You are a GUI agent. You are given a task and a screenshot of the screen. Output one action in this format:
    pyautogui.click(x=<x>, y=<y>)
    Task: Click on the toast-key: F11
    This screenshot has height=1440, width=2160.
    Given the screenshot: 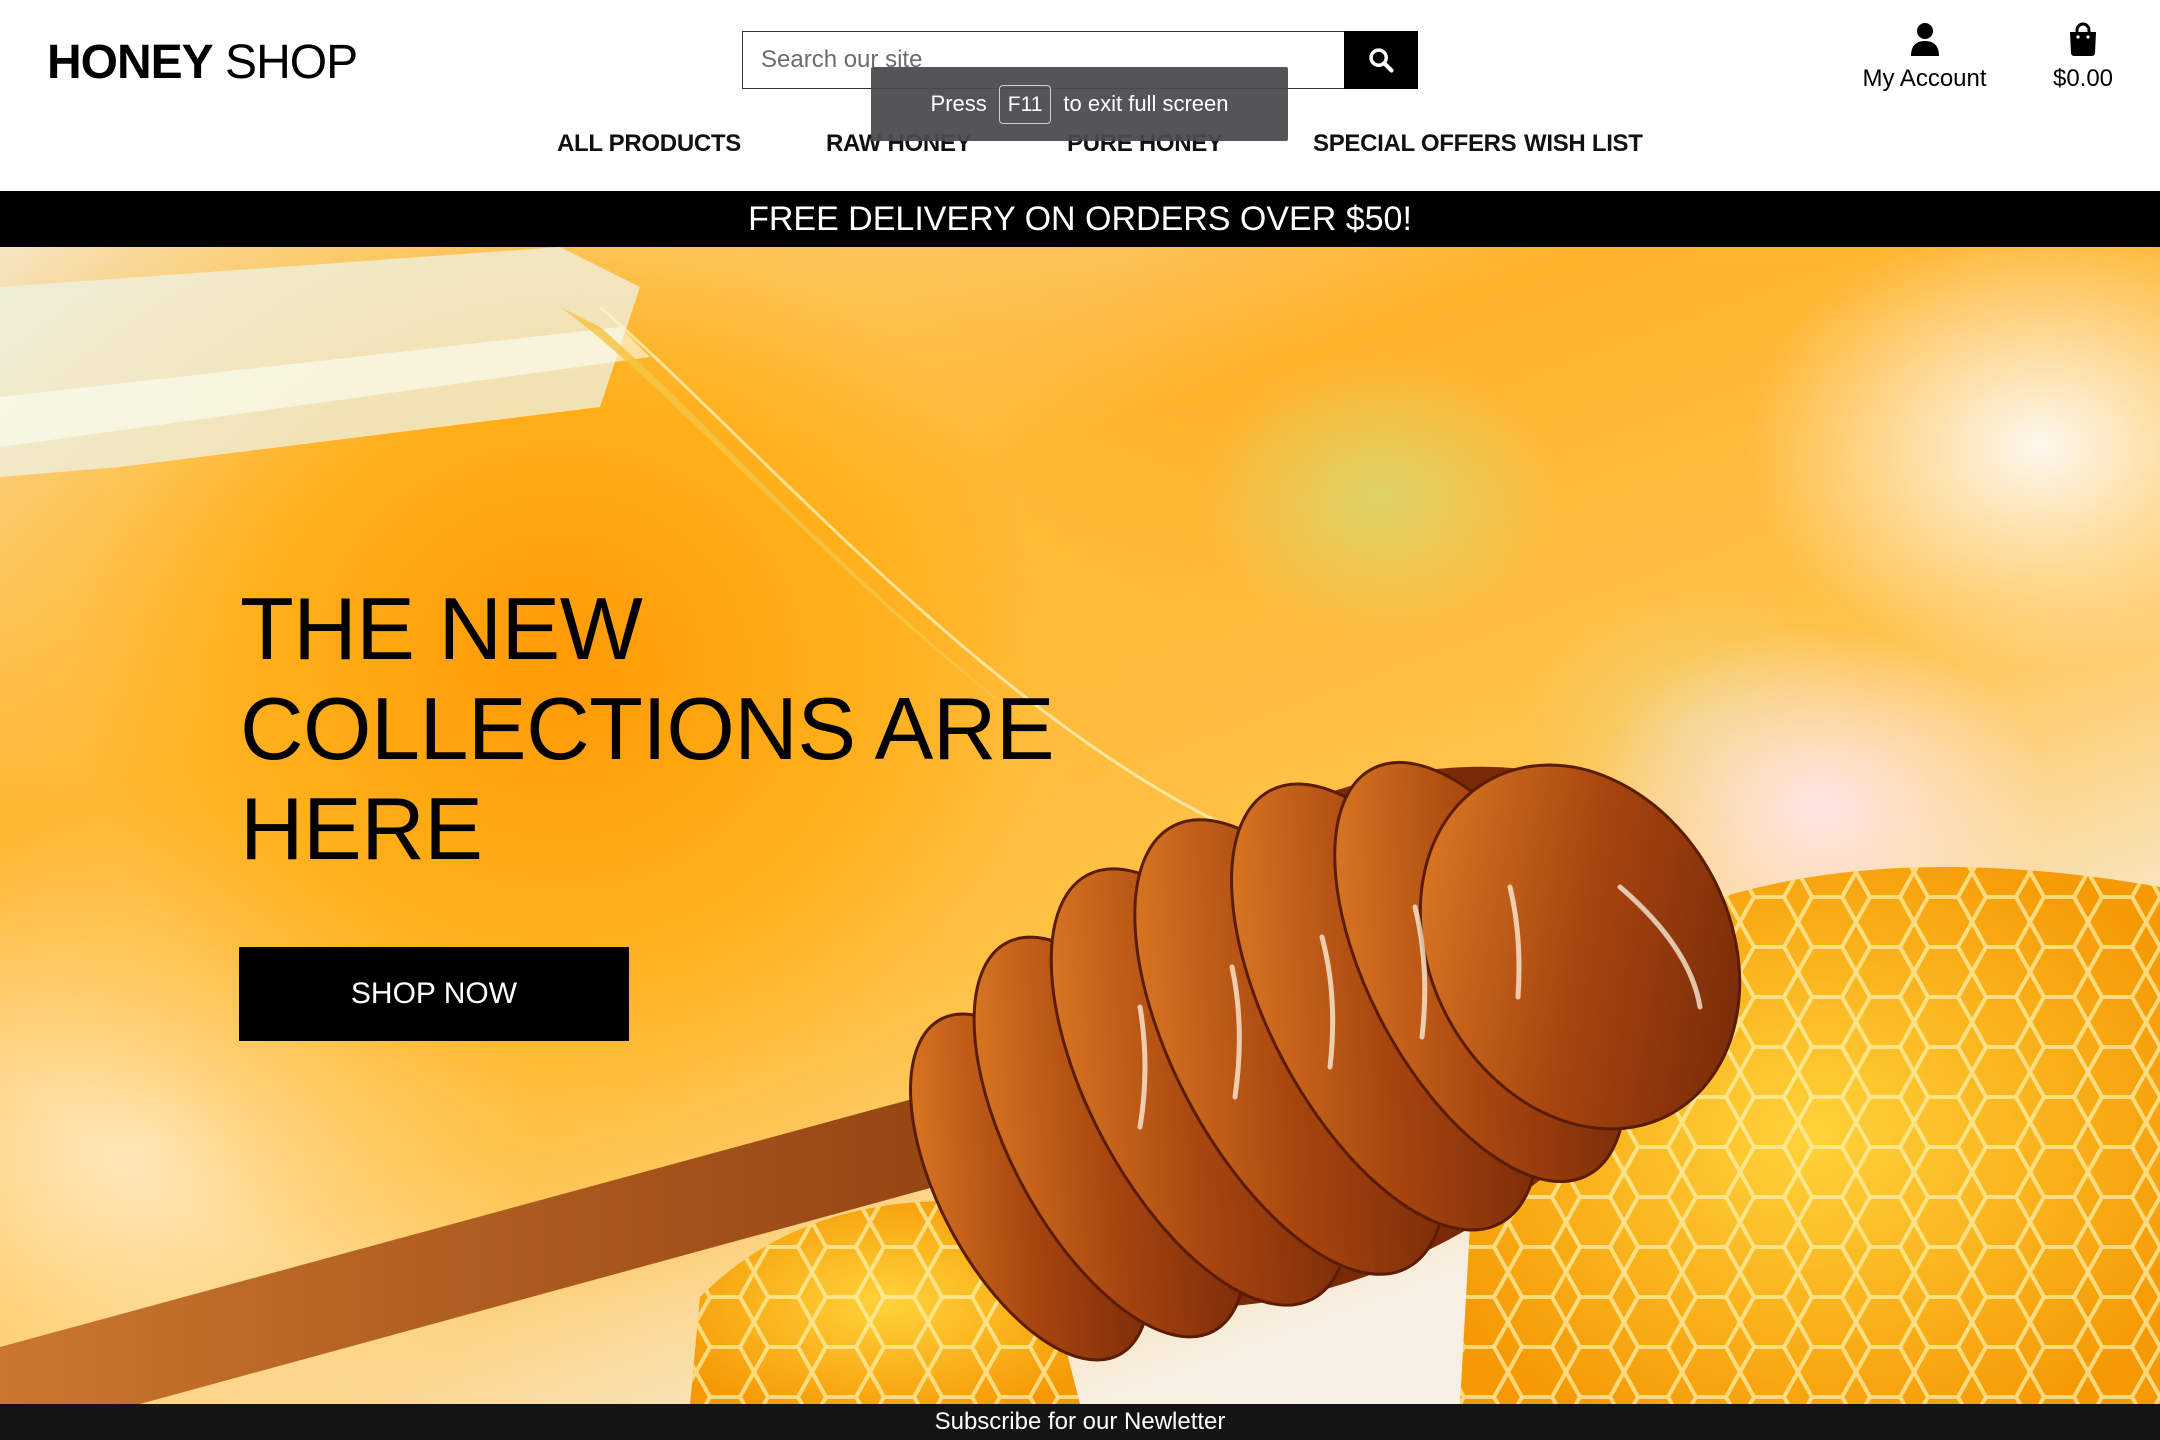 What is the action you would take?
    pyautogui.click(x=1025, y=104)
    